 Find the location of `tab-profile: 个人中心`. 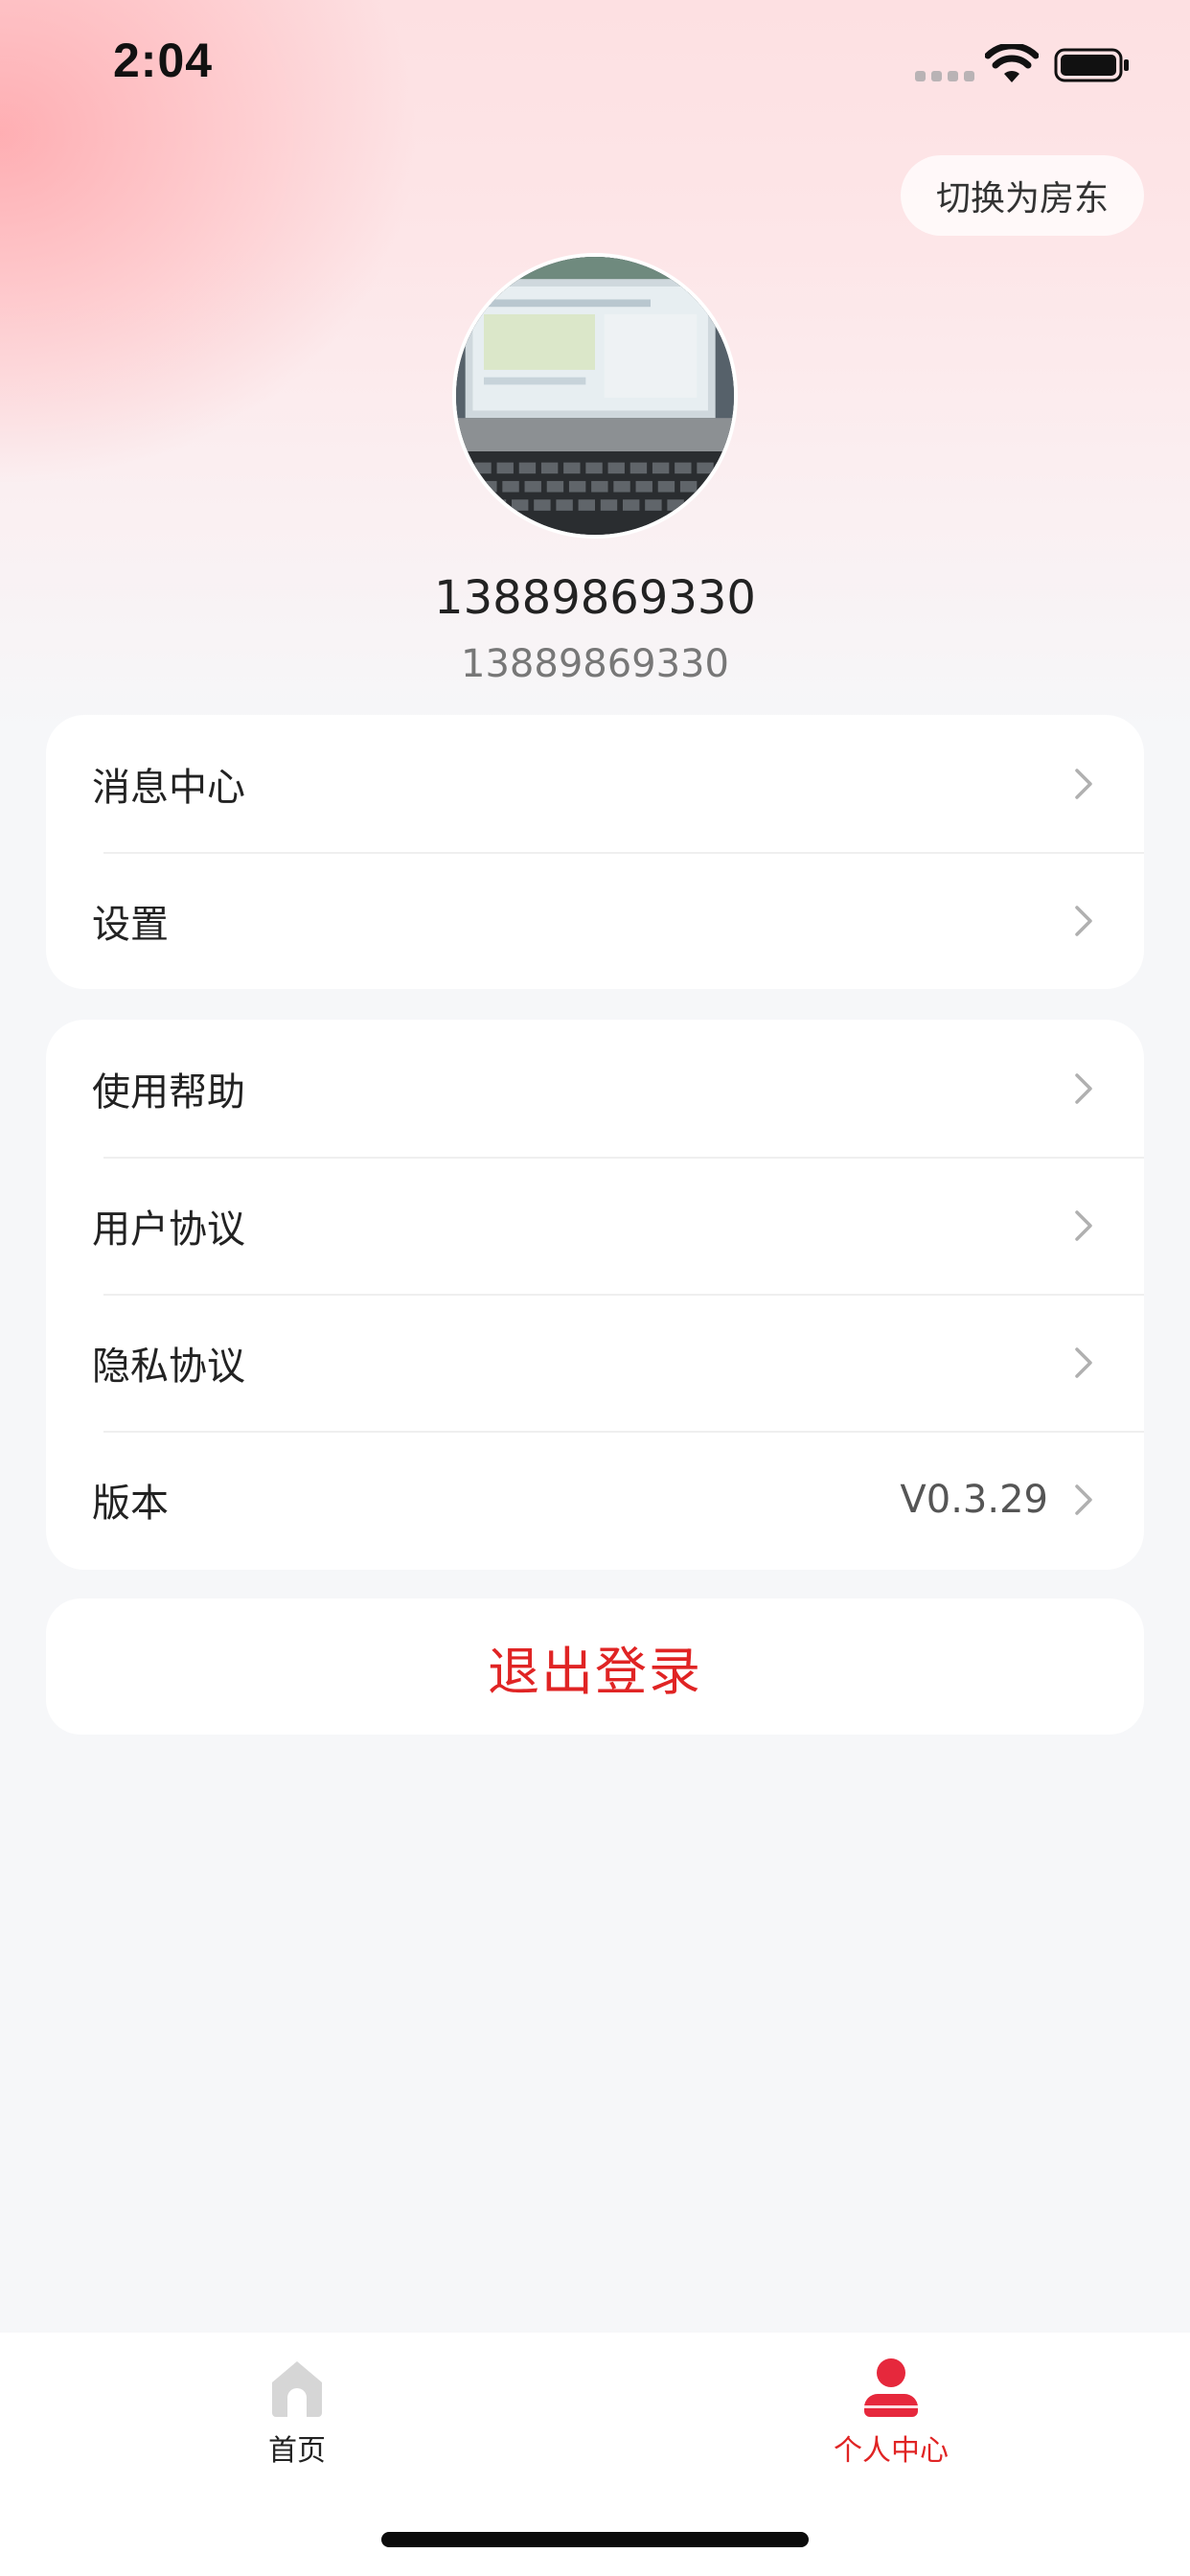

tab-profile: 个人中心 is located at coordinates (891, 2418).